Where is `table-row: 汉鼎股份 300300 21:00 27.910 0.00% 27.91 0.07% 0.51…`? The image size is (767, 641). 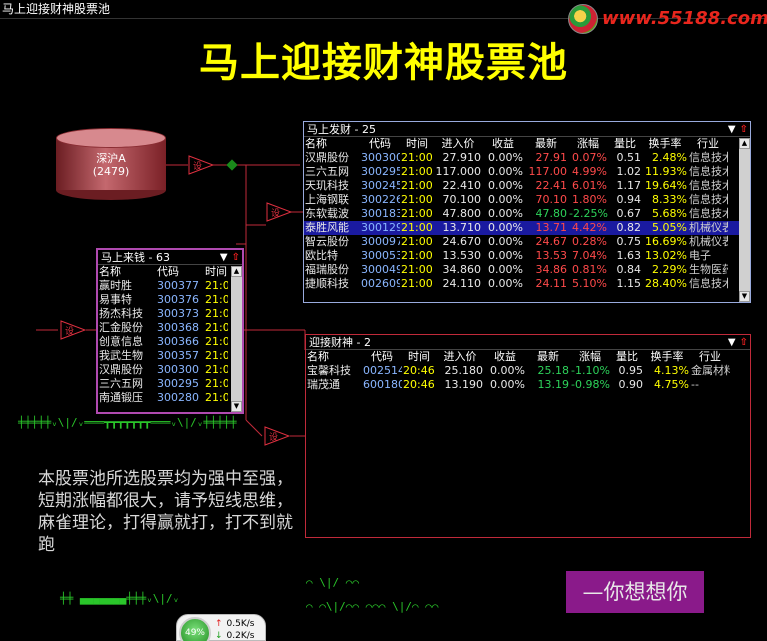 table-row: 汉鼎股份 300300 21:00 27.910 0.00% 27.91 0.07% 0.51… is located at coordinates (527, 158).